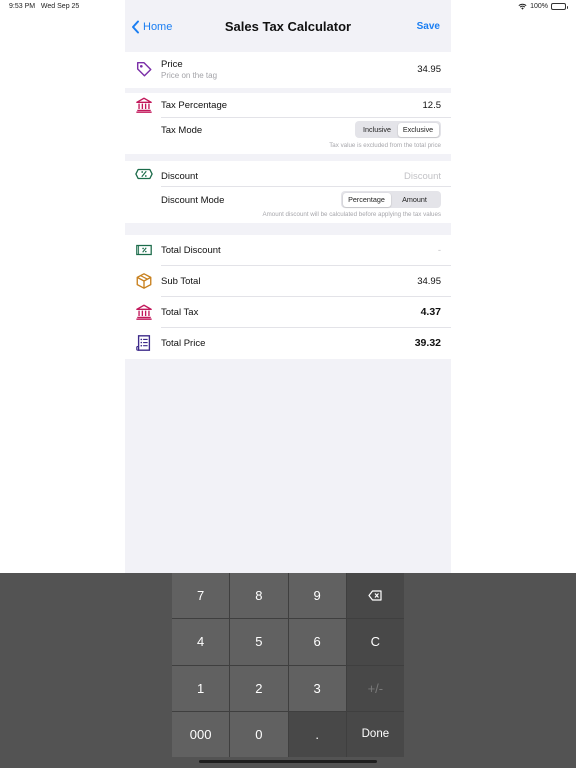 This screenshot has width=576, height=768. What do you see at coordinates (288, 343) in the screenshot?
I see `total-price-row: Total Price 39.32` at bounding box center [288, 343].